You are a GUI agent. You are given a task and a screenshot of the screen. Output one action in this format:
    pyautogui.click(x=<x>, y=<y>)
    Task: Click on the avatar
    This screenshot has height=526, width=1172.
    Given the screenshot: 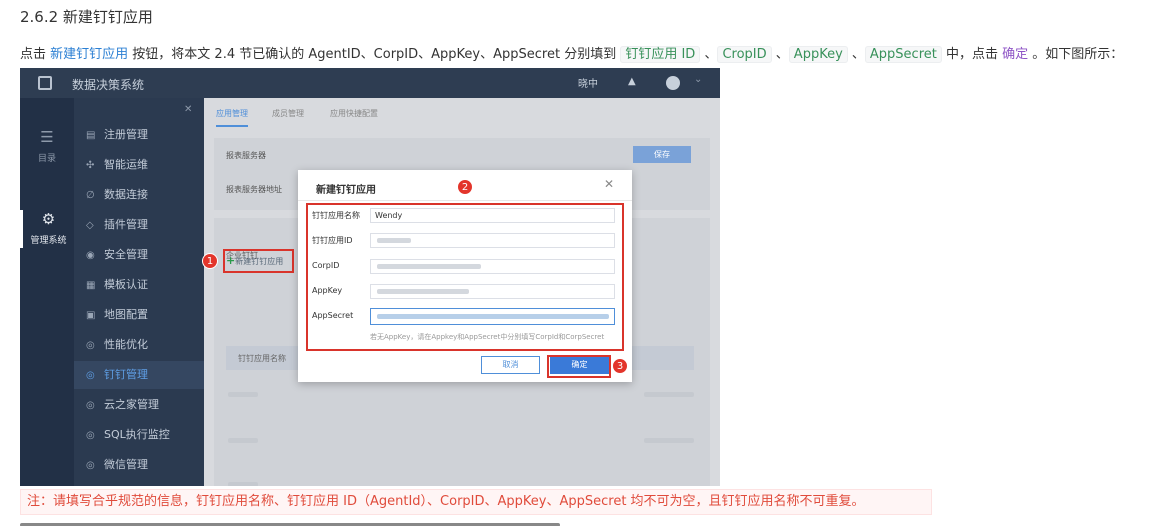 What is the action you would take?
    pyautogui.click(x=673, y=83)
    